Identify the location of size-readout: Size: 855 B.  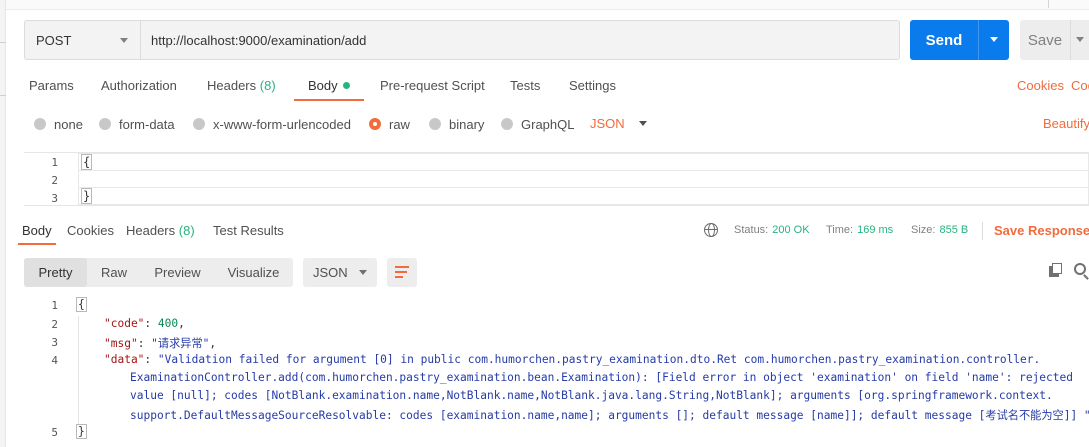
(939, 230).